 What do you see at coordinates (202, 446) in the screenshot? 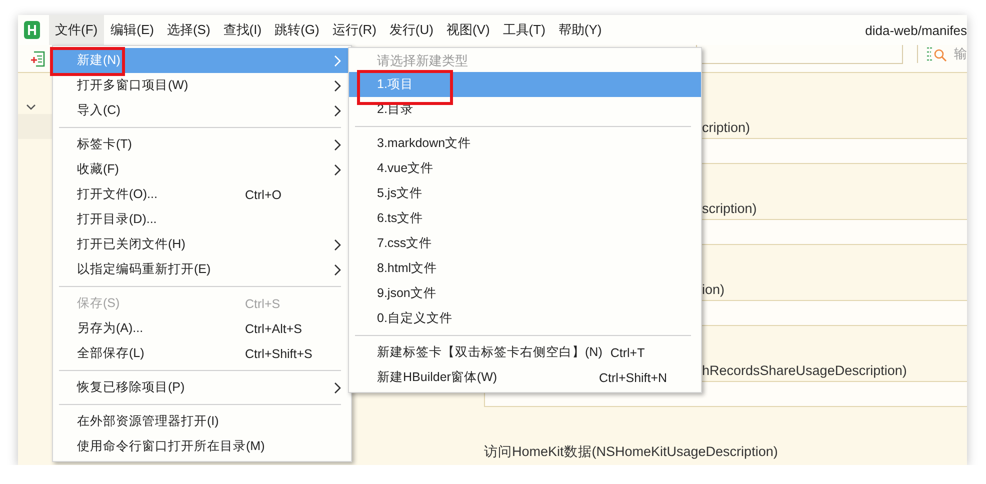
I see `menu-entry: 使用命令行窗口打开所在目录(M)` at bounding box center [202, 446].